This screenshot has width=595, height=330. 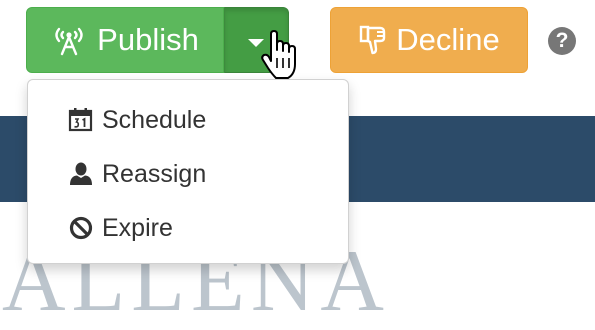 What do you see at coordinates (154, 119) in the screenshot?
I see `menu-item-label: Schedule` at bounding box center [154, 119].